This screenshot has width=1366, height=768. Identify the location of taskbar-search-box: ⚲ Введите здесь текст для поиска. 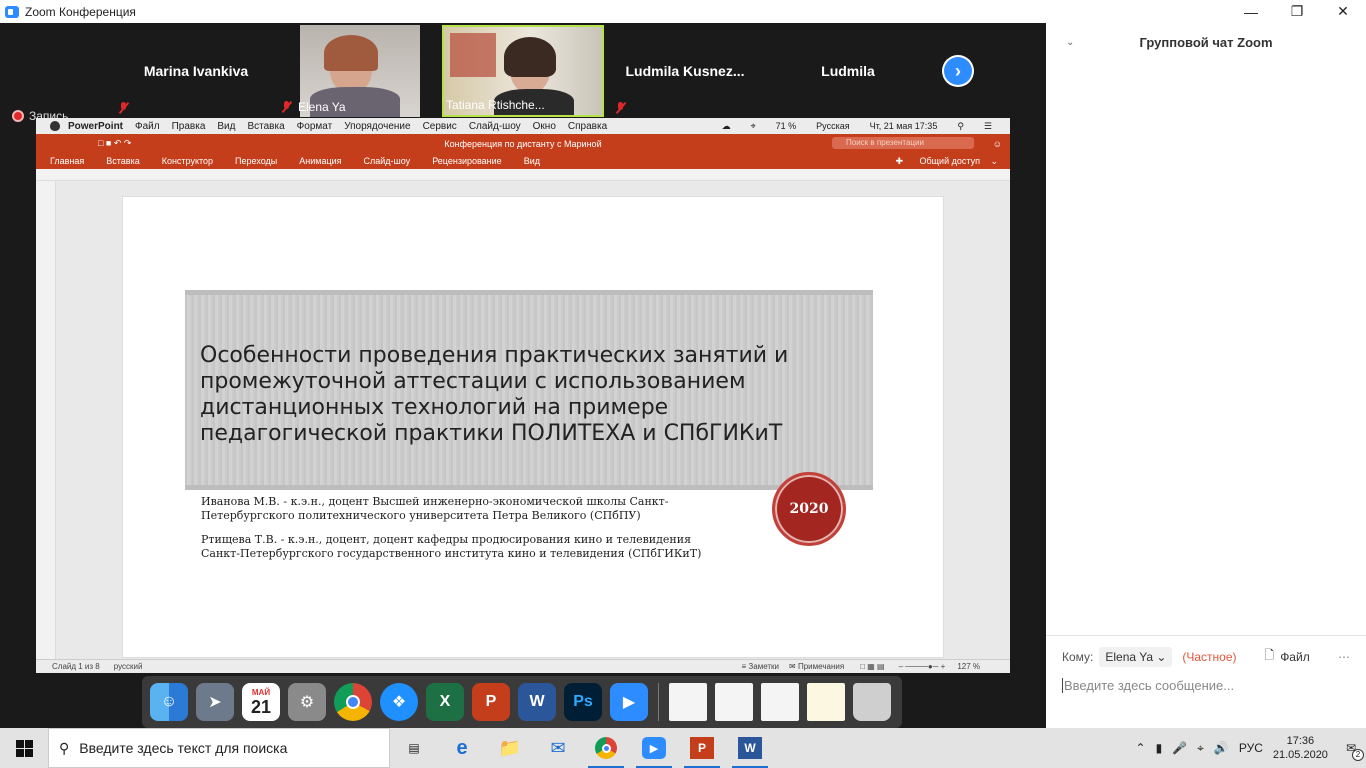
(219, 748).